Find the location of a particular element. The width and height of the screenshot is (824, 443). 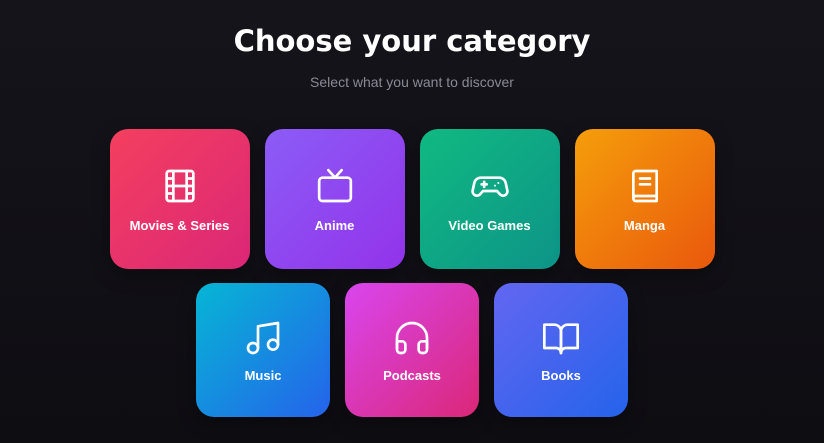

headphones-icon is located at coordinates (412, 338).